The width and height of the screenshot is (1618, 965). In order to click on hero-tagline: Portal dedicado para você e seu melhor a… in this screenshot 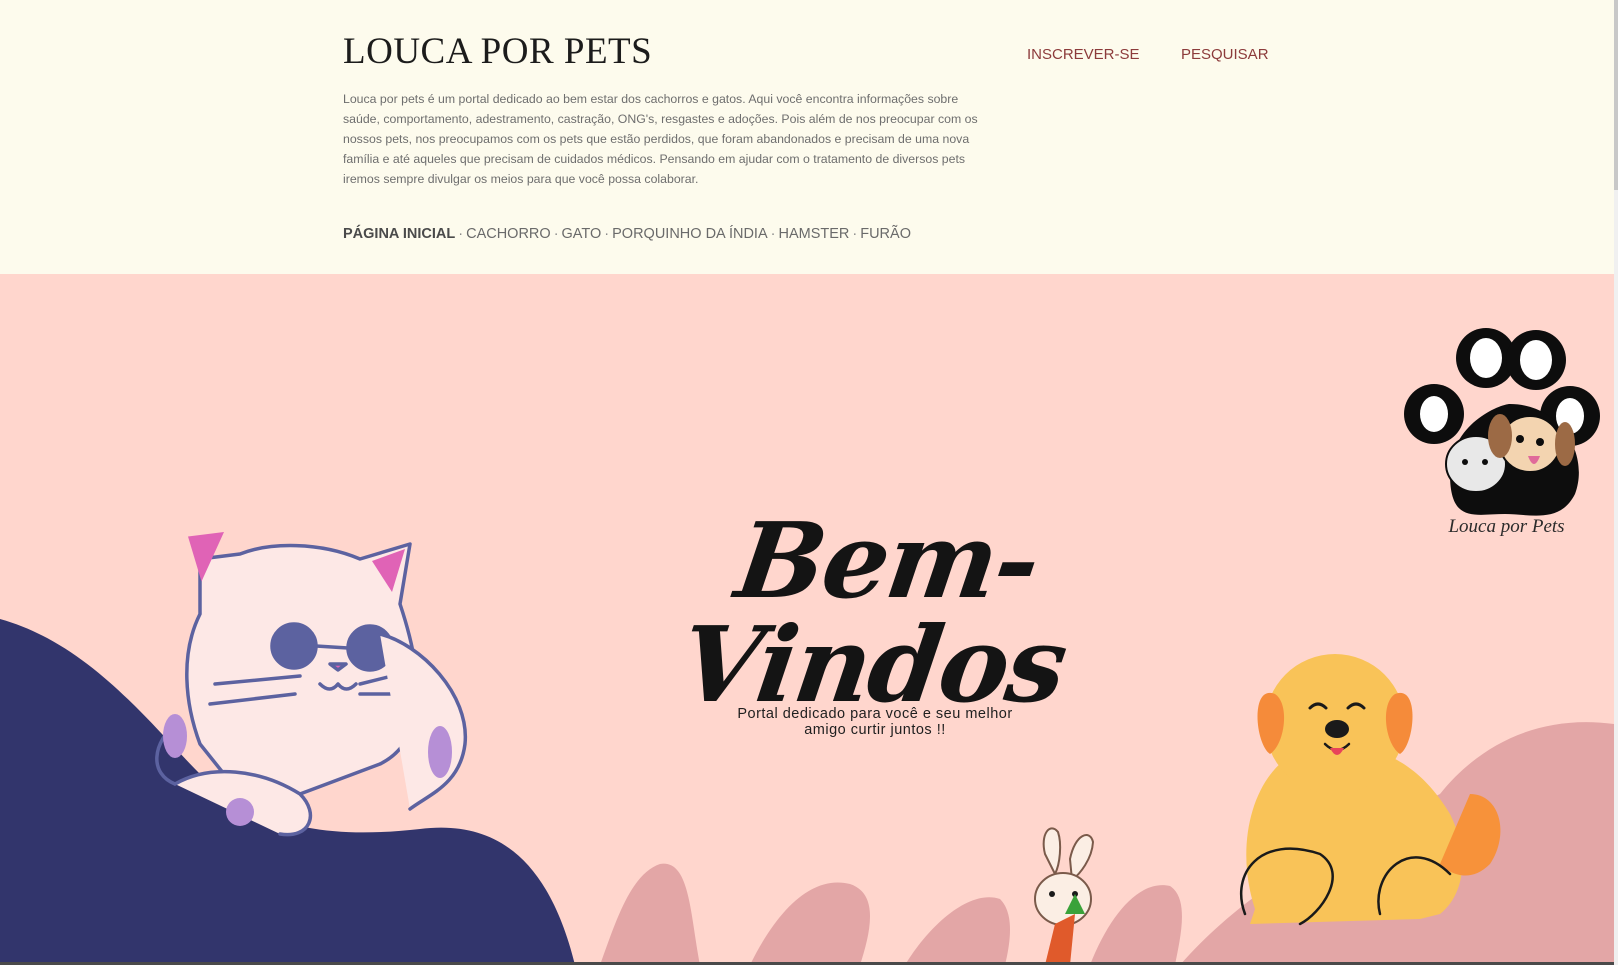, I will do `click(875, 722)`.